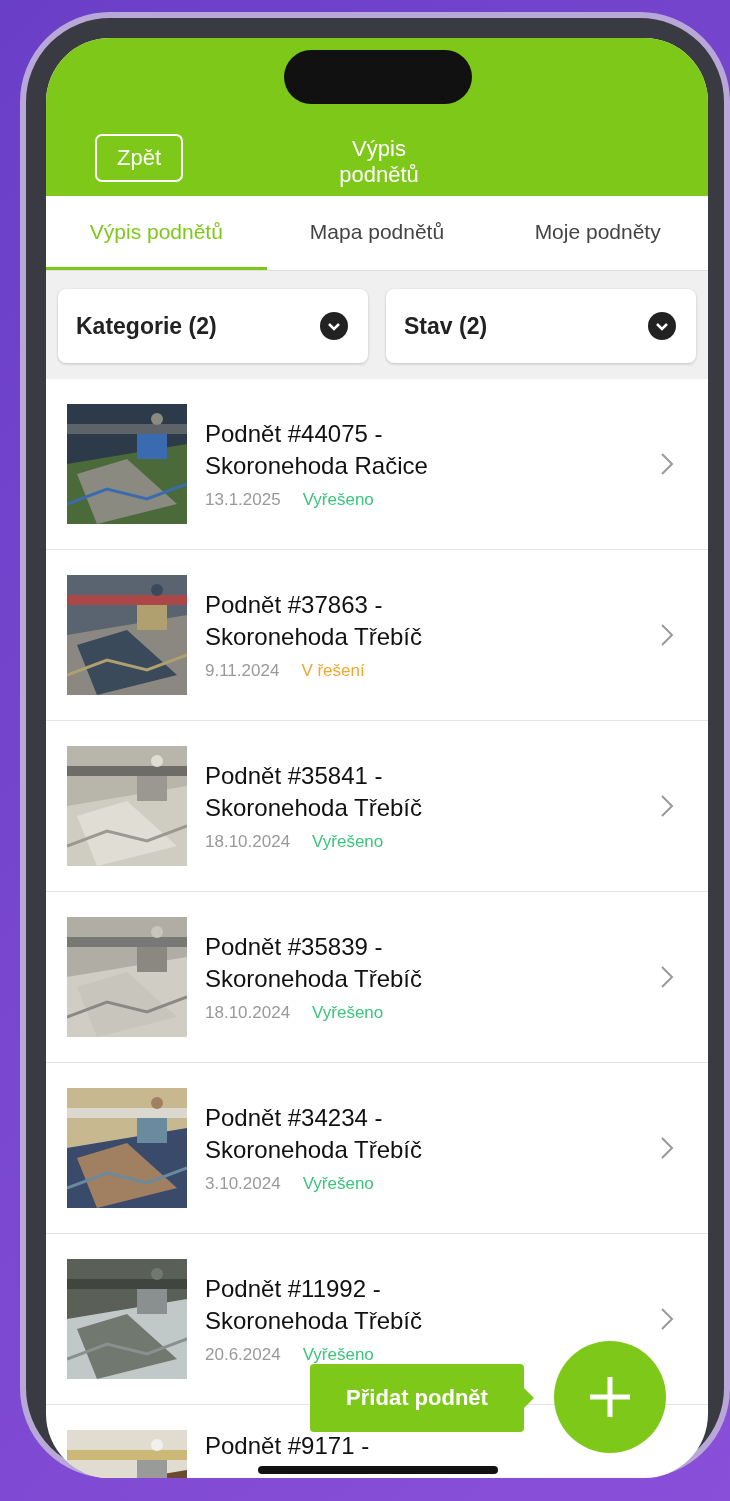  I want to click on item-subtitle: Skoronehoda Račice, so click(317, 466).